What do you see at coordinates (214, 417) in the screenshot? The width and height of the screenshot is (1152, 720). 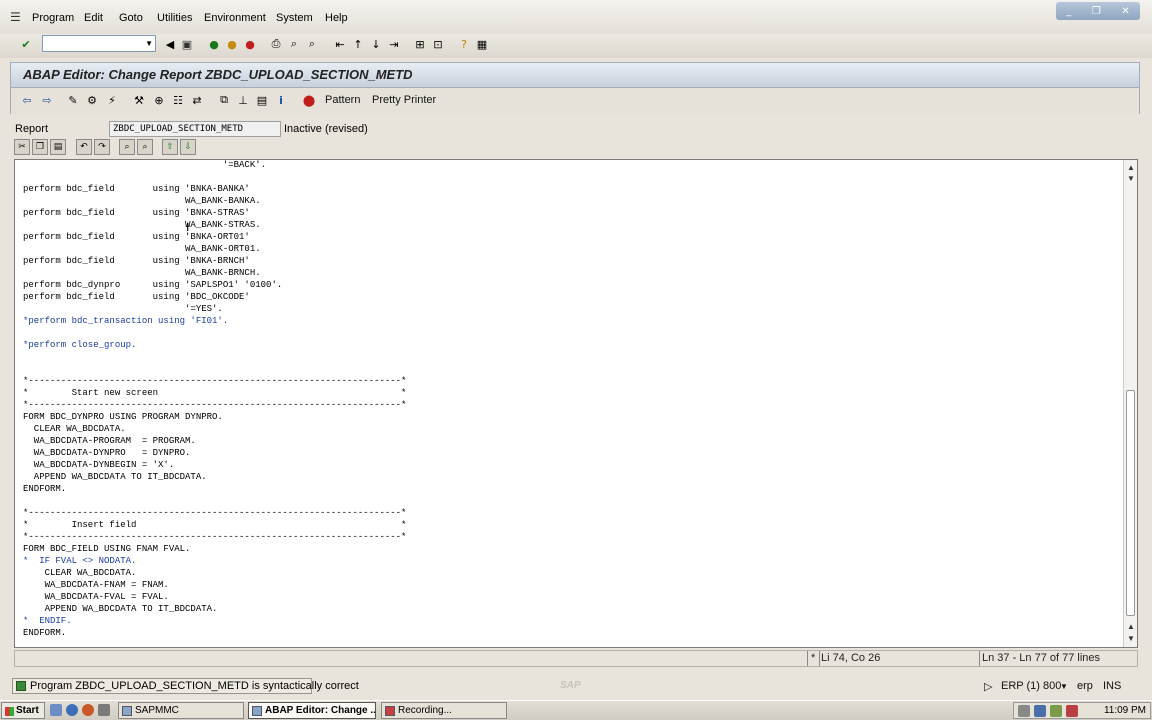 I see `code-line: FORM BDC_DYNPRO USING PROGRAM DYNPRO.` at bounding box center [214, 417].